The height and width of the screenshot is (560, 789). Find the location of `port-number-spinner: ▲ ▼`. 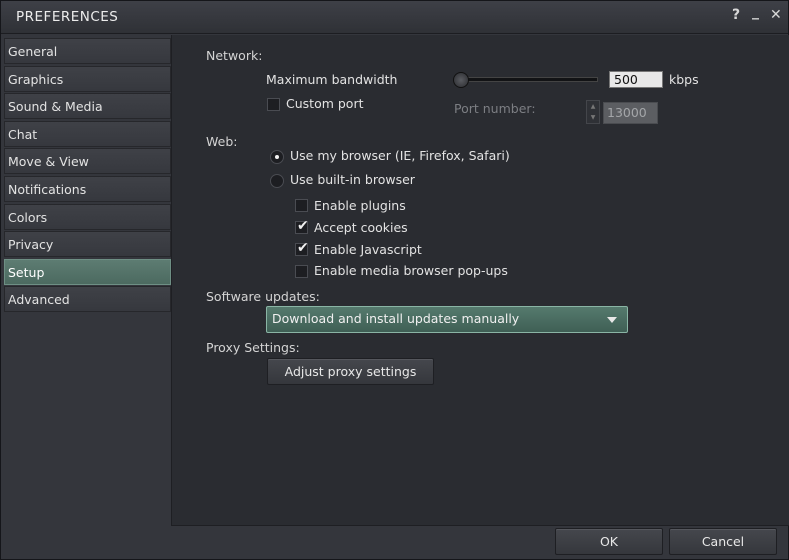

port-number-spinner: ▲ ▼ is located at coordinates (593, 112).